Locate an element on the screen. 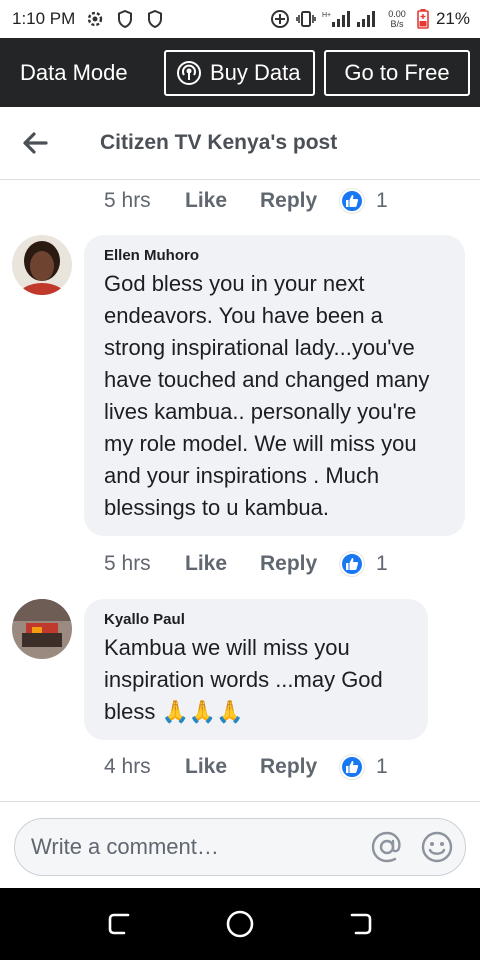 The image size is (480, 960). back-arrow-icon is located at coordinates (35, 143).